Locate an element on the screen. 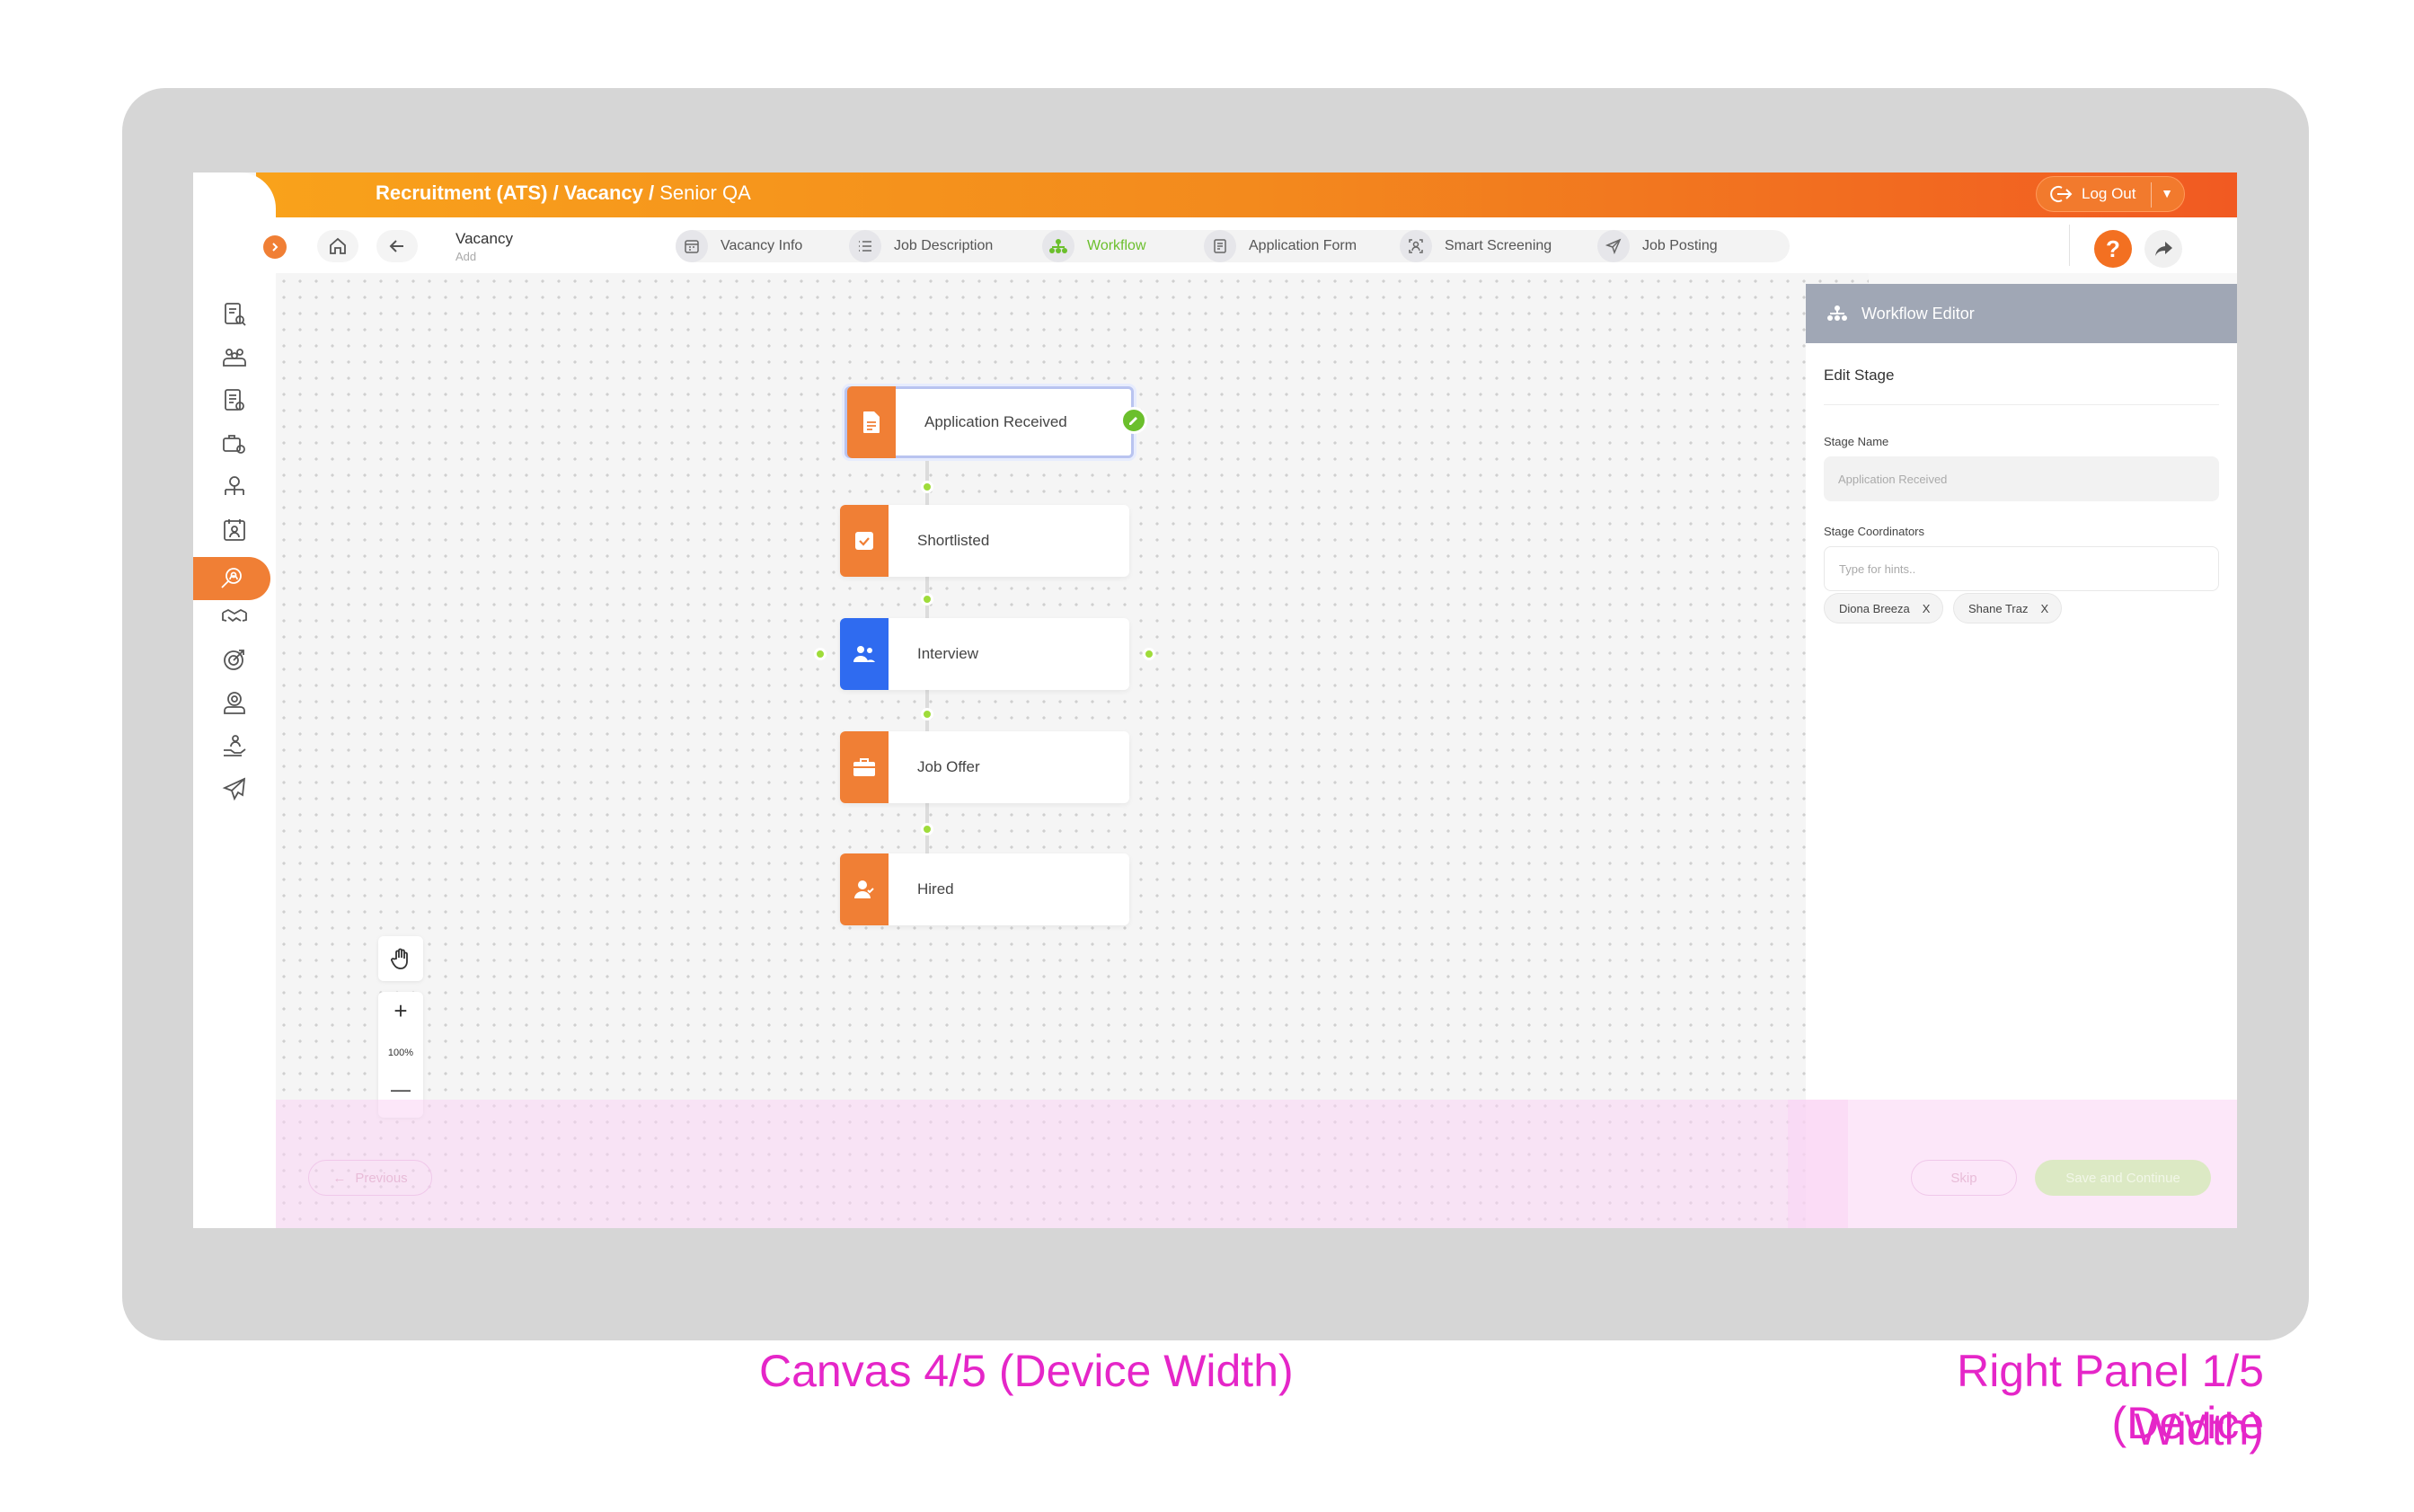 The width and height of the screenshot is (2414, 1512). share-button is located at coordinates (2163, 249).